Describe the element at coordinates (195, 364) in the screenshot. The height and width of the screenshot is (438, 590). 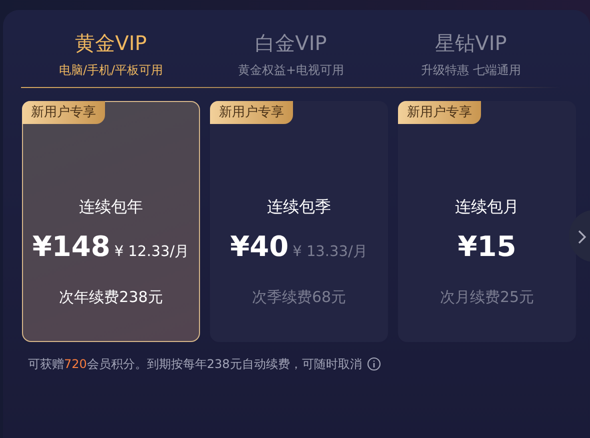
I see `points-note: 可获赠720会员积分。到期按每年238元自动续费，可随时取消` at that location.